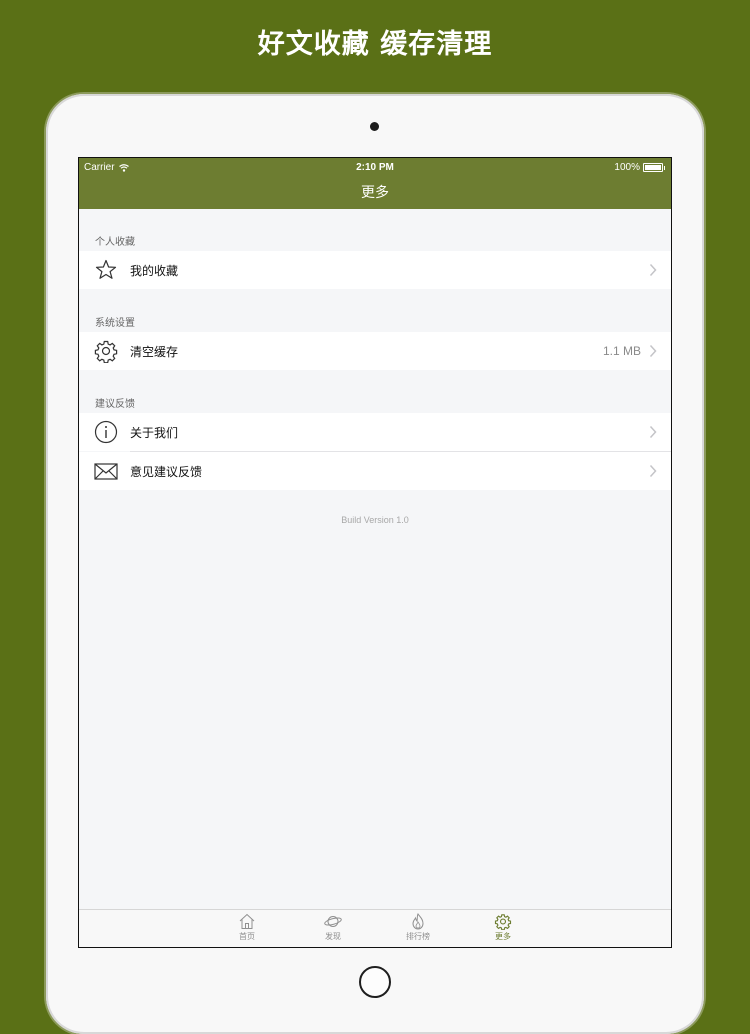 This screenshot has height=1034, width=750. I want to click on mail-icon, so click(106, 471).